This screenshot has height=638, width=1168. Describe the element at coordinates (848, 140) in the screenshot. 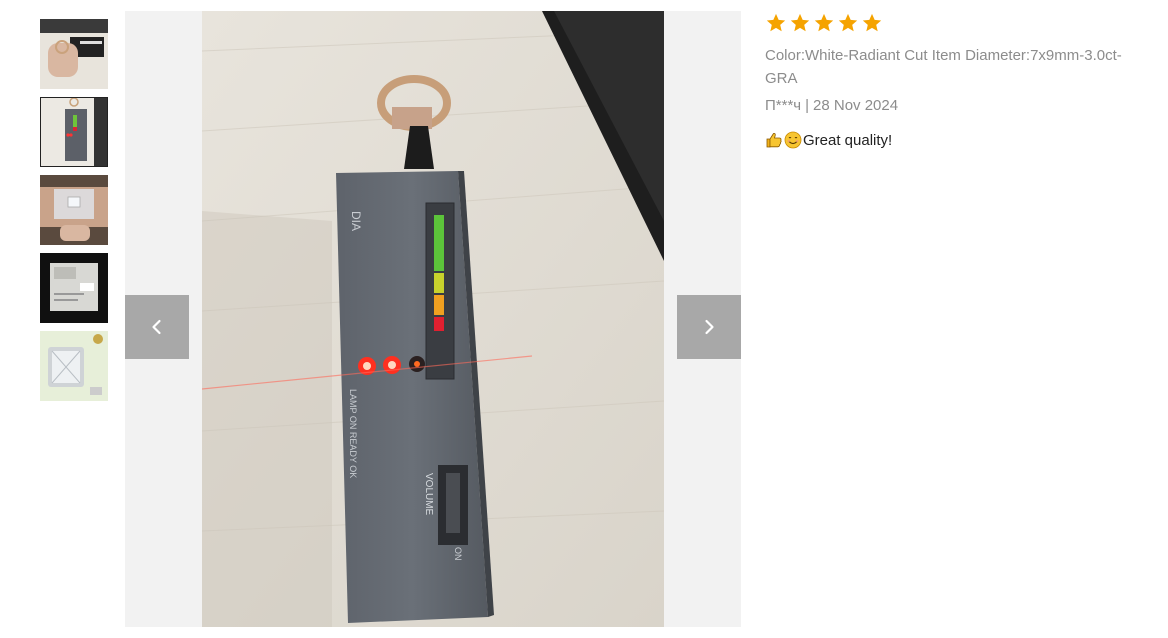

I see `comment-text: Great quality!` at that location.